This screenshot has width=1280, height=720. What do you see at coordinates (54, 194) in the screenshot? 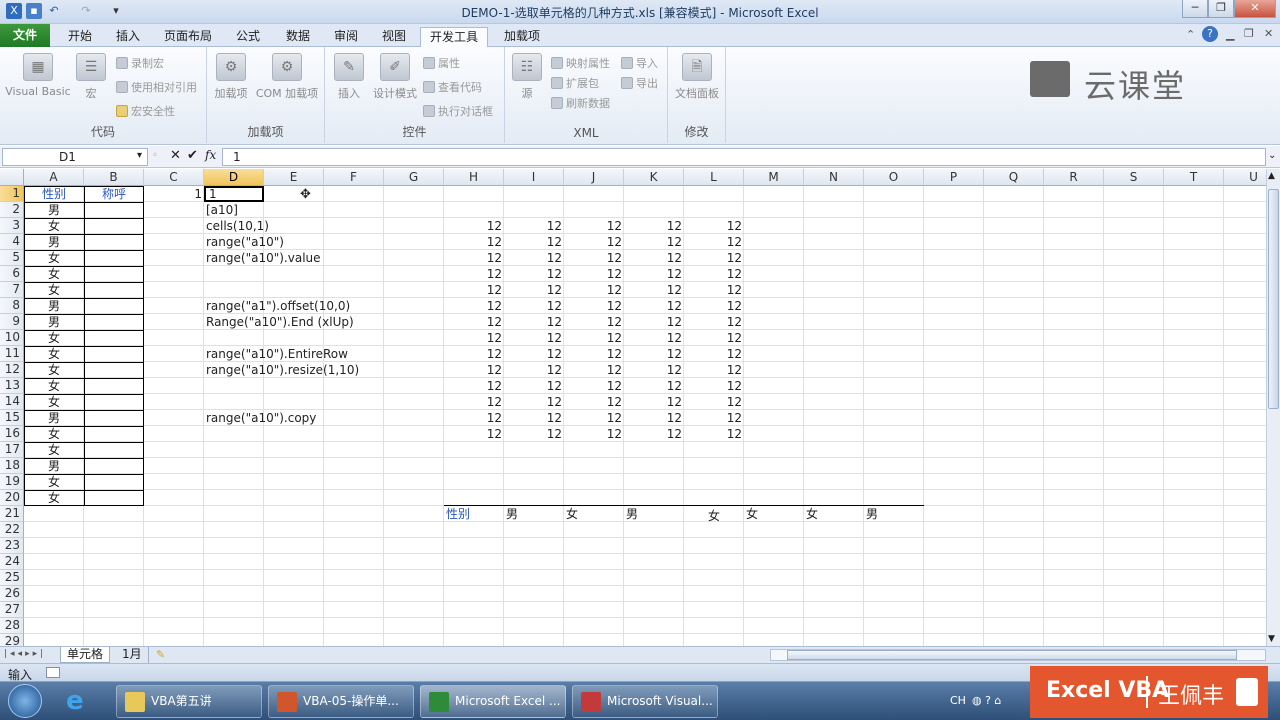
I see `cell-a1: 性别` at bounding box center [54, 194].